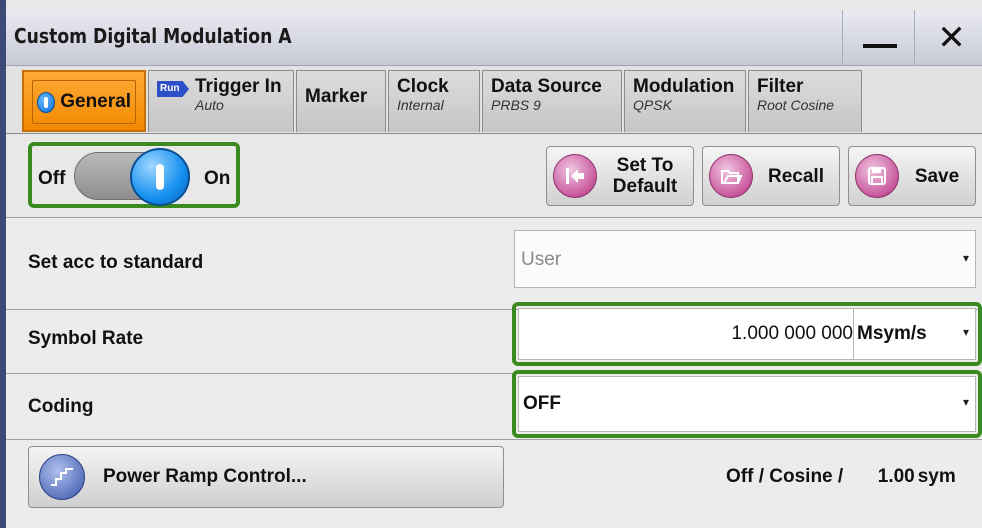 The width and height of the screenshot is (982, 528). I want to click on tab-sublabel: PRBS 9, so click(516, 105).